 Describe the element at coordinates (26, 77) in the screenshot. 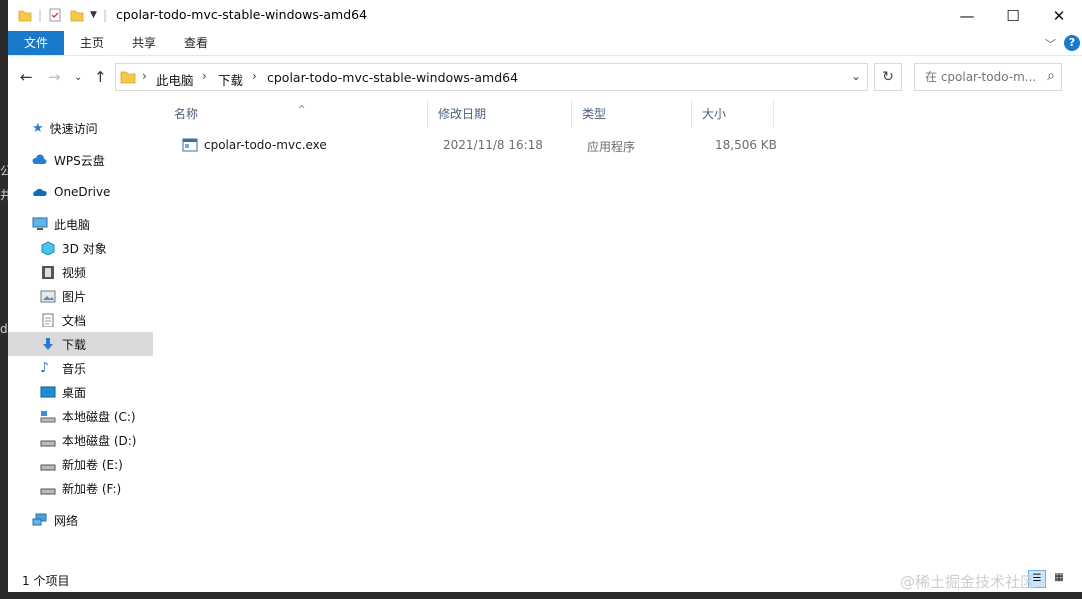

I see `back-arrow-icon: ←` at that location.